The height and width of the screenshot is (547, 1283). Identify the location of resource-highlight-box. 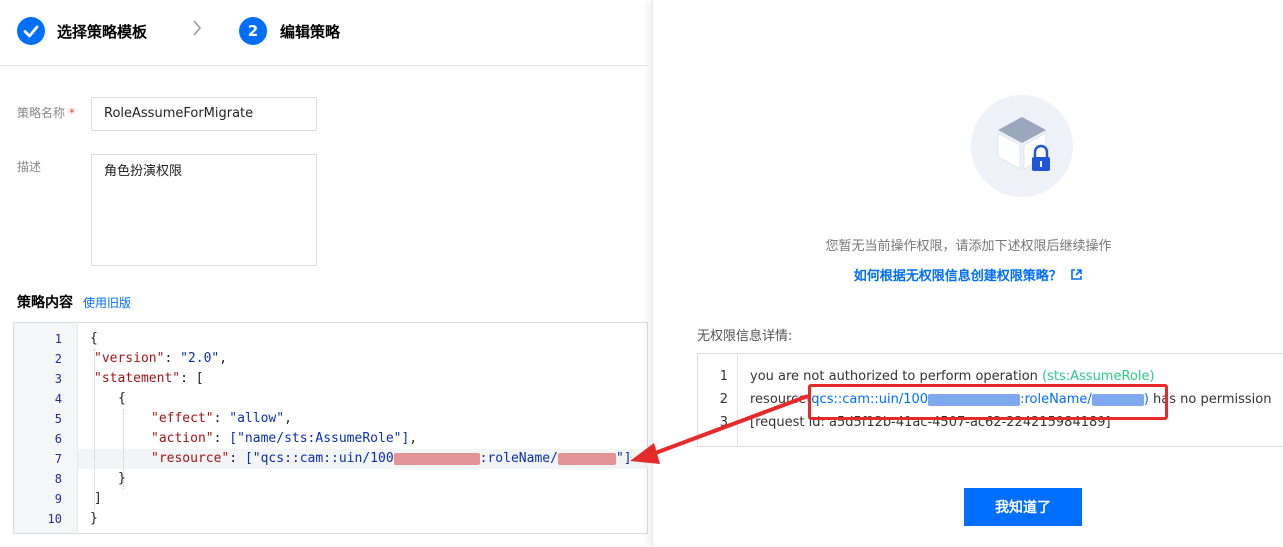
(988, 402).